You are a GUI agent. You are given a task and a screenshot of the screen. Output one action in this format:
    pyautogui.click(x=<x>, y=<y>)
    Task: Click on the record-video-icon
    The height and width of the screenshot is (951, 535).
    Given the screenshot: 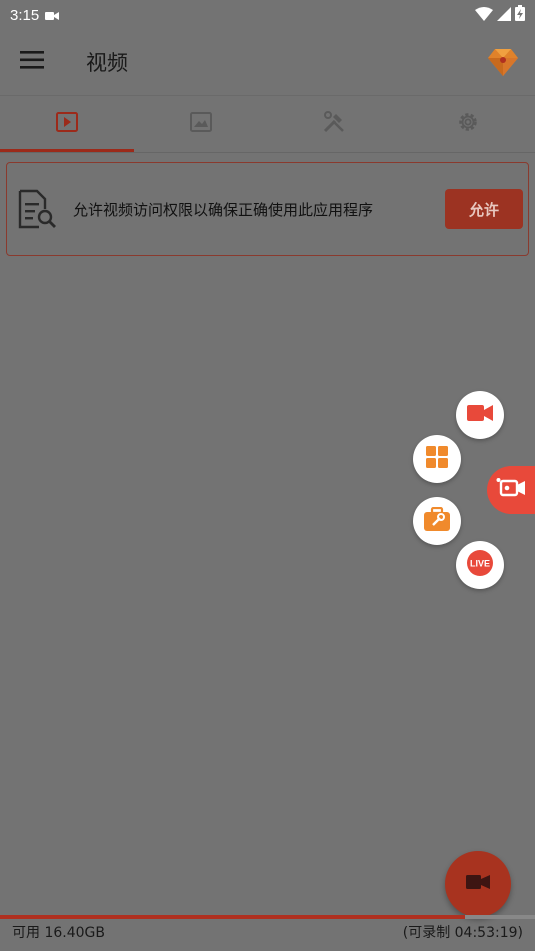 What is the action you would take?
    pyautogui.click(x=480, y=415)
    